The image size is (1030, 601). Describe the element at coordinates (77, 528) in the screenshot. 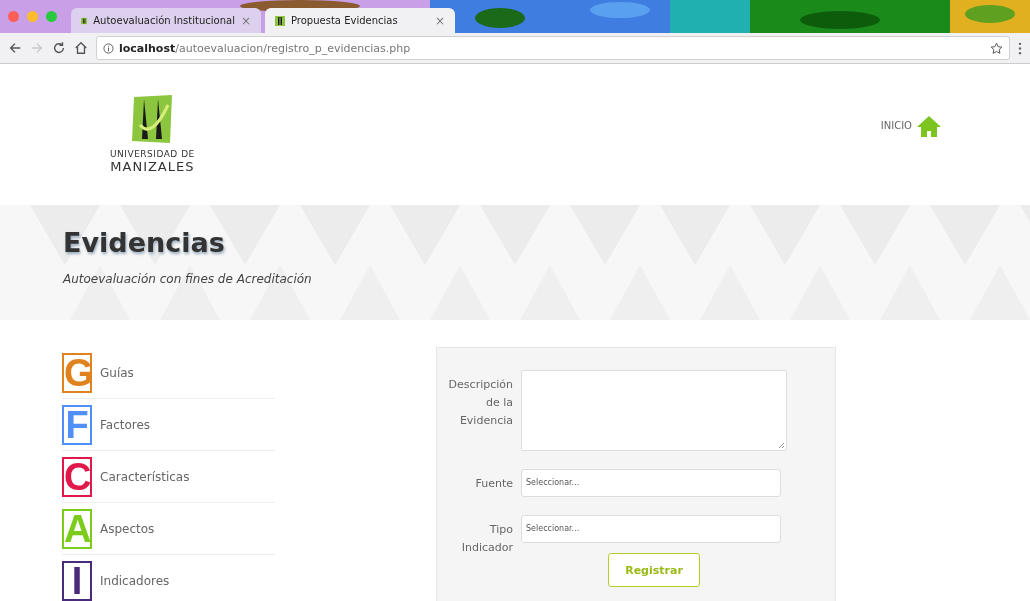

I see `letter-icon: A` at that location.